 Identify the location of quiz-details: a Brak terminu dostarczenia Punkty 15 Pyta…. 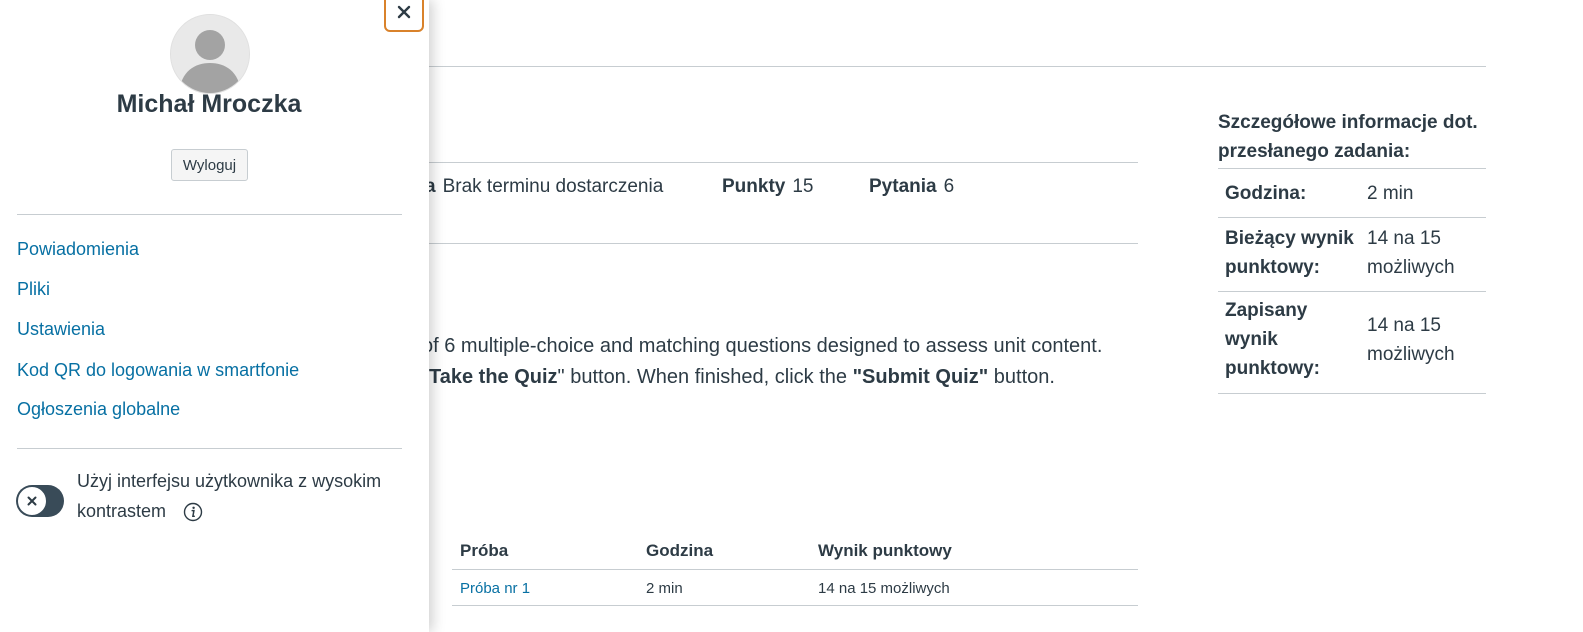
(781, 203).